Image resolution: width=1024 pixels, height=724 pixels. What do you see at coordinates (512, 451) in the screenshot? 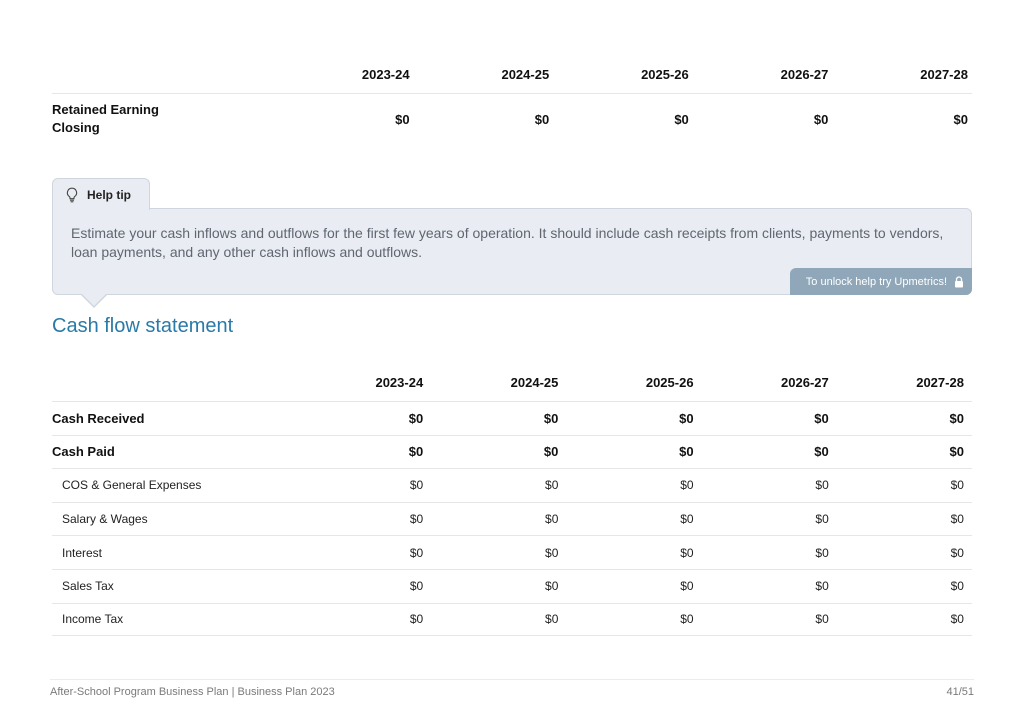
I see `table-row: Cash Paid $0 $0 $0 $0 $0` at bounding box center [512, 451].